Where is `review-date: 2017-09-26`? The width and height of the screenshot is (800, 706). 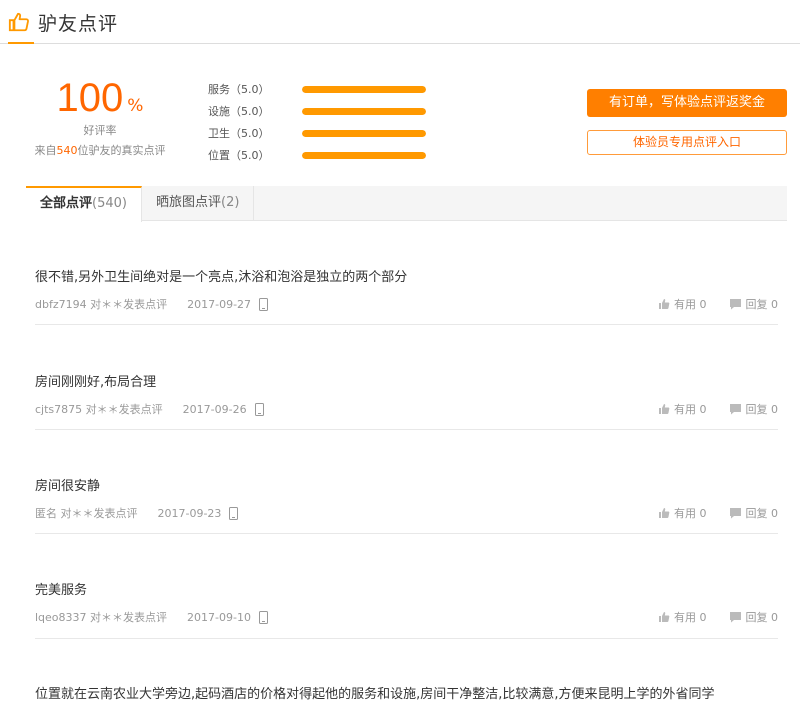
review-date: 2017-09-26 is located at coordinates (214, 409).